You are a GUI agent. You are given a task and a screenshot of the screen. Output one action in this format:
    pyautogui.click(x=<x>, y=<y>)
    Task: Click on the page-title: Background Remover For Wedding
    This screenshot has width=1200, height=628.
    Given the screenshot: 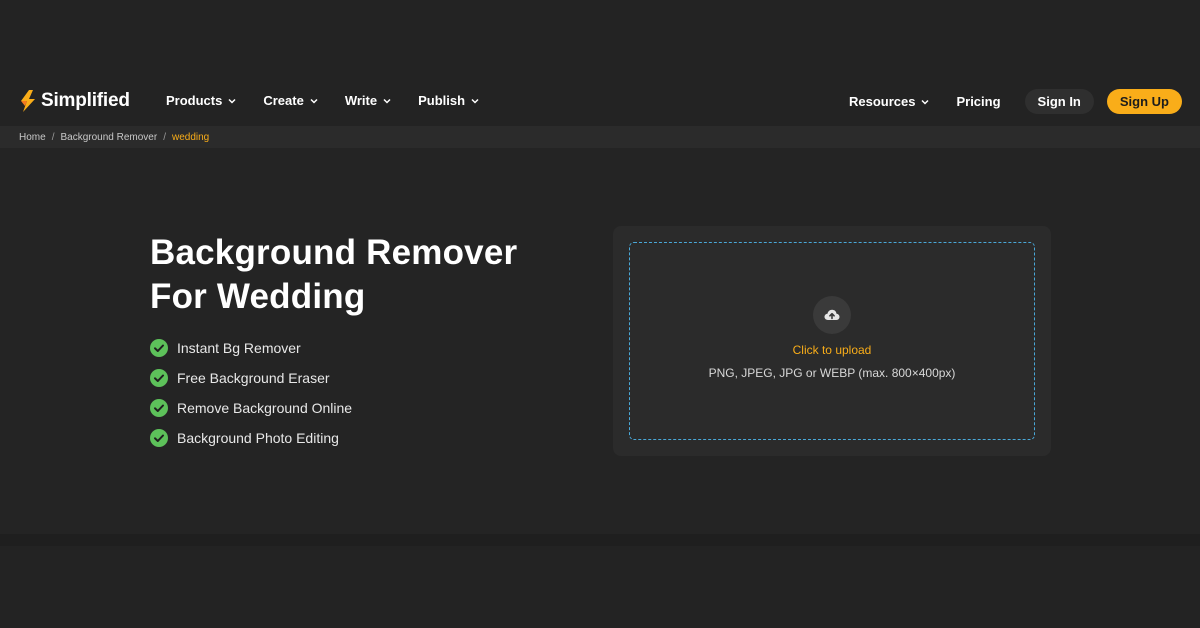 What is the action you would take?
    pyautogui.click(x=333, y=275)
    